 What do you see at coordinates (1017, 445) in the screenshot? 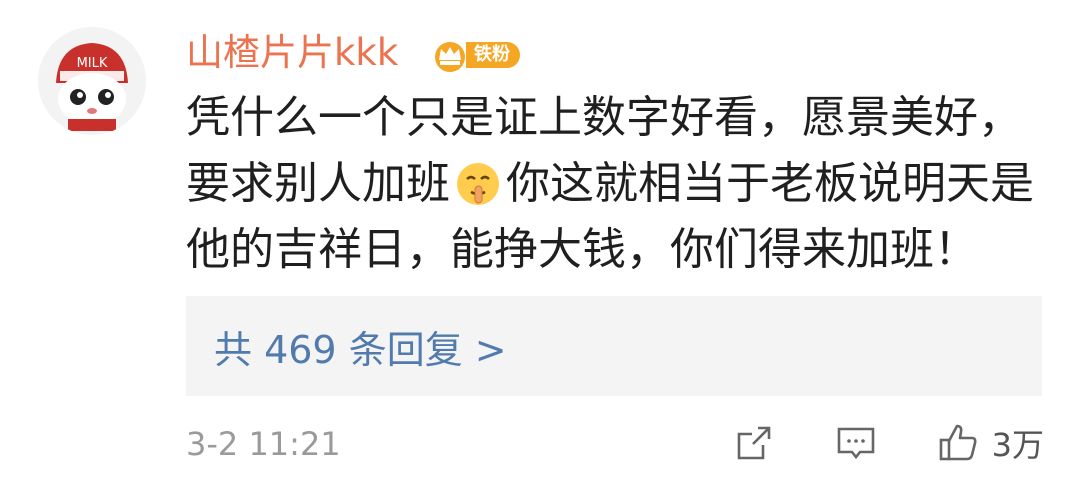
I see `like-count: 3万` at bounding box center [1017, 445].